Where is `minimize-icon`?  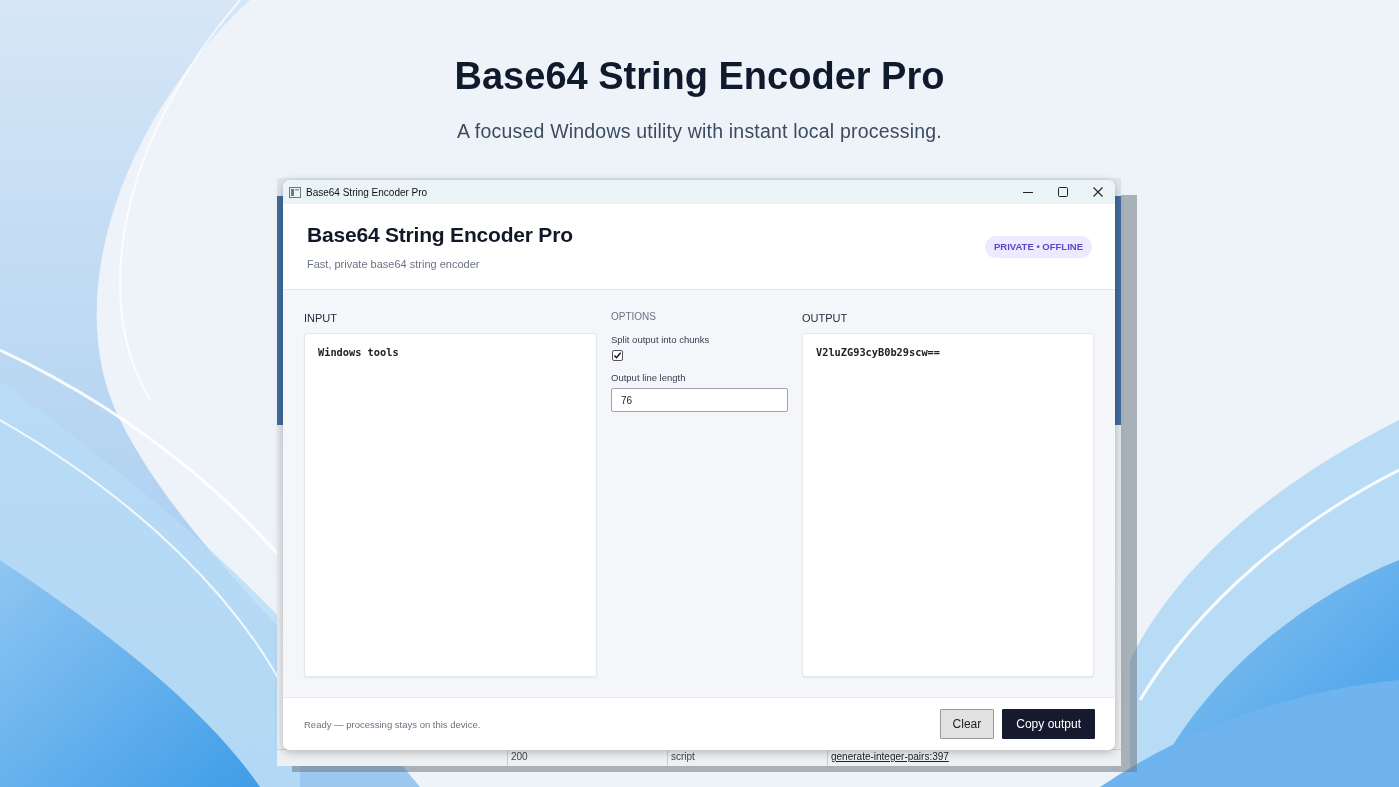 minimize-icon is located at coordinates (1027, 192).